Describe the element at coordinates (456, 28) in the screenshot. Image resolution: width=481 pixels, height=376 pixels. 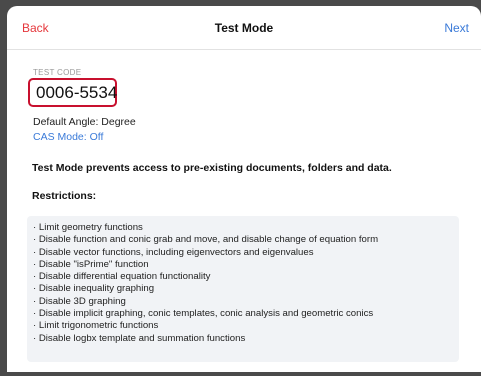
I see `next-button: Next` at that location.